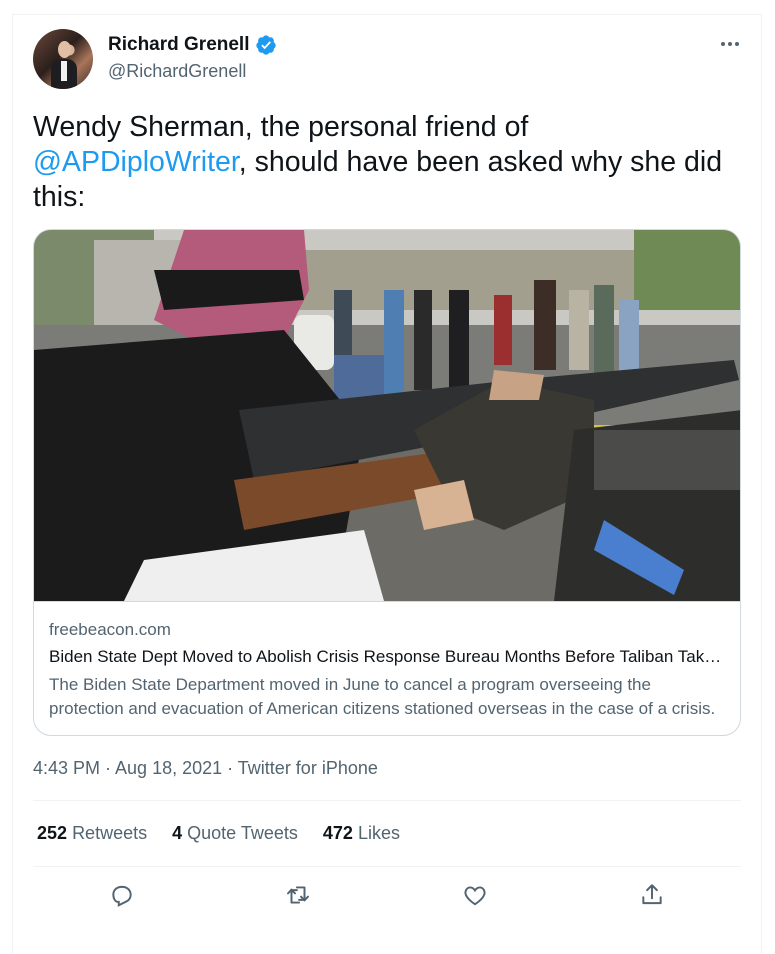 The width and height of the screenshot is (775, 954). What do you see at coordinates (110, 833) in the screenshot?
I see `retweets-label: Retweets` at bounding box center [110, 833].